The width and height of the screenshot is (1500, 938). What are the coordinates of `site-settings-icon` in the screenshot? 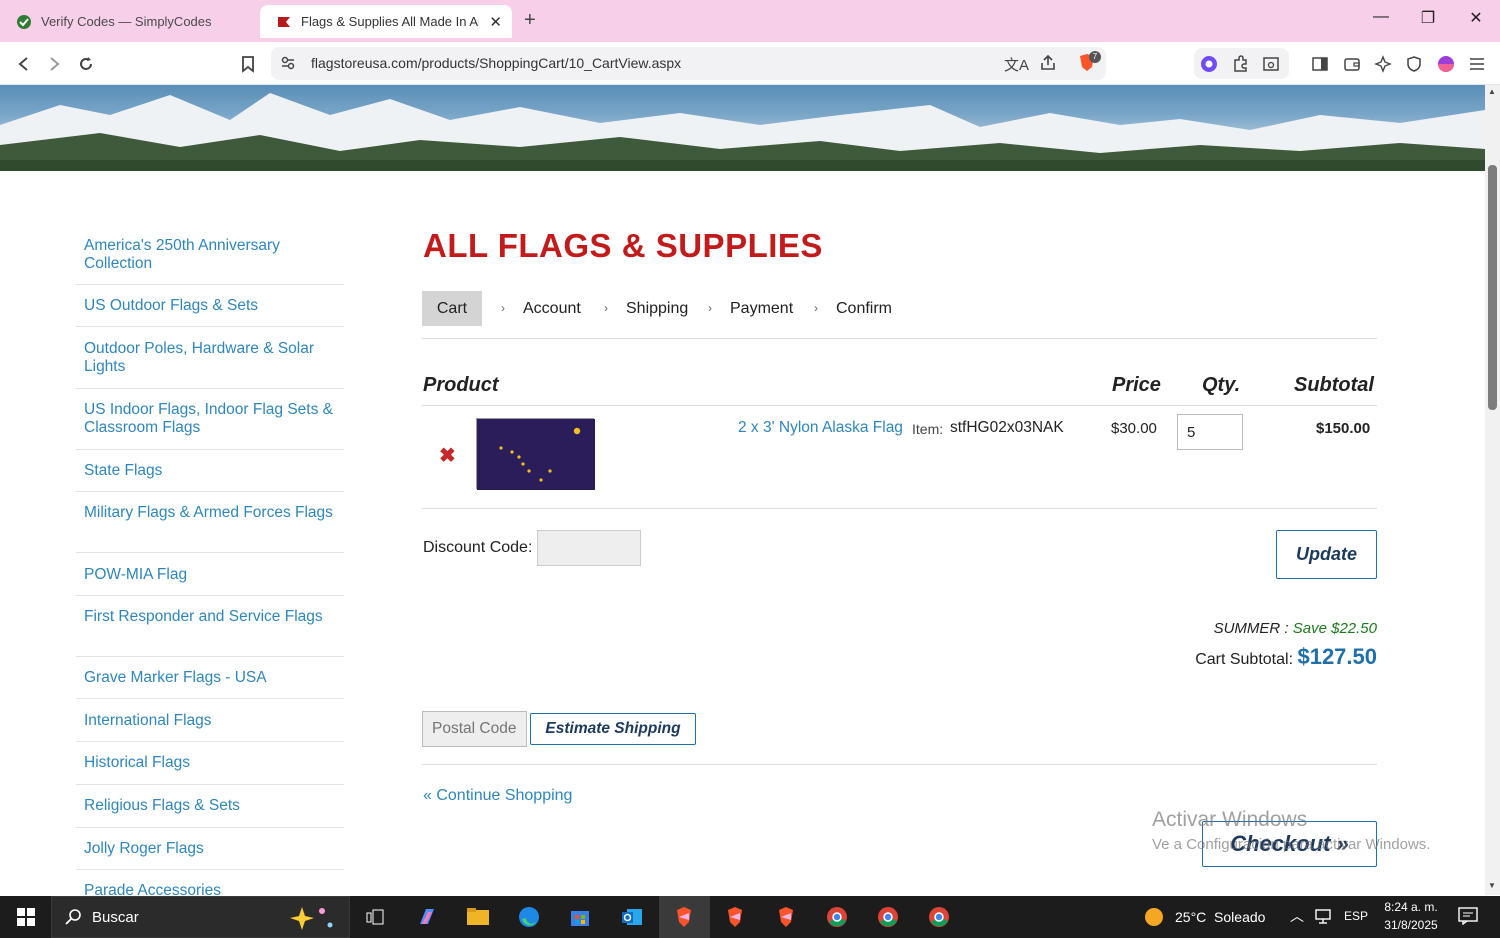 It's located at (288, 65).